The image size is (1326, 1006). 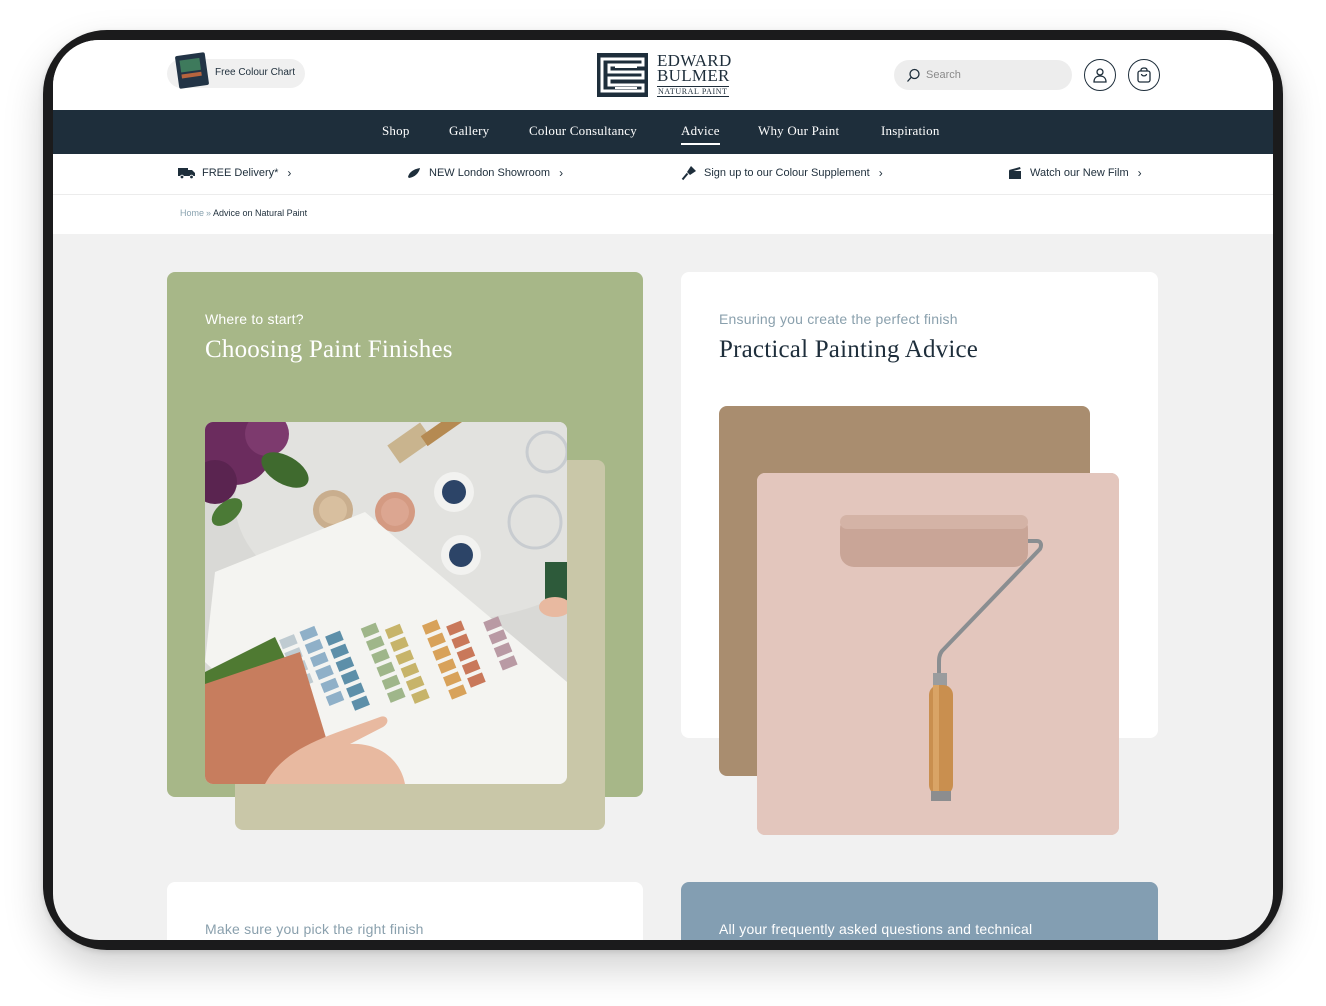 I want to click on logo-text-bulmer: BULMER, so click(x=693, y=75).